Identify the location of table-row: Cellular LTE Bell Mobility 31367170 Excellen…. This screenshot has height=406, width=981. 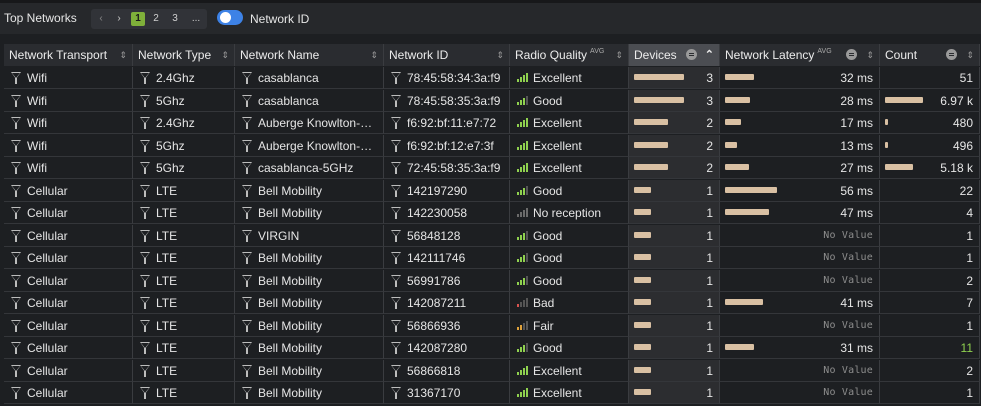
(492, 393).